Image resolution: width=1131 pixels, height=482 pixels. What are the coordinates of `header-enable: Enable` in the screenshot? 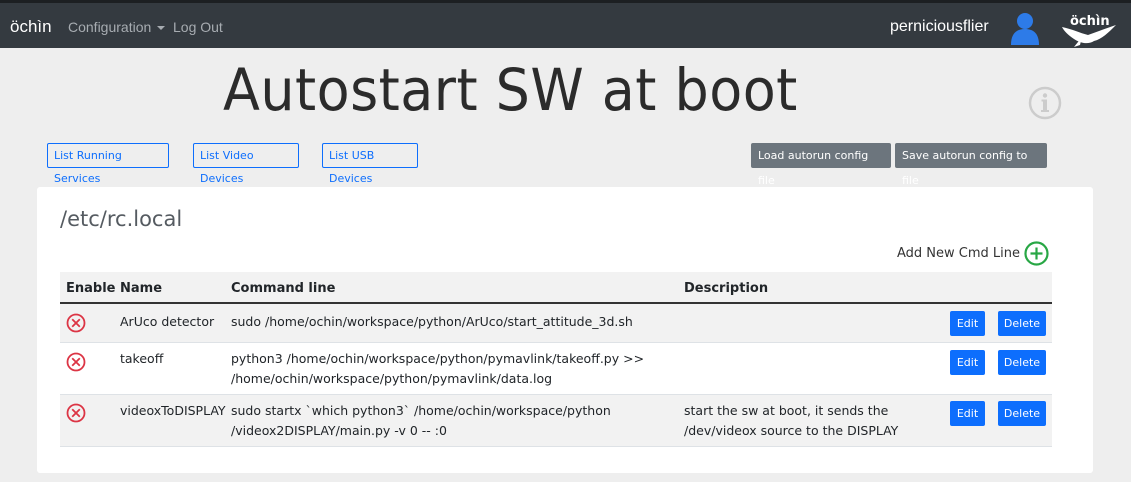 It's located at (91, 288).